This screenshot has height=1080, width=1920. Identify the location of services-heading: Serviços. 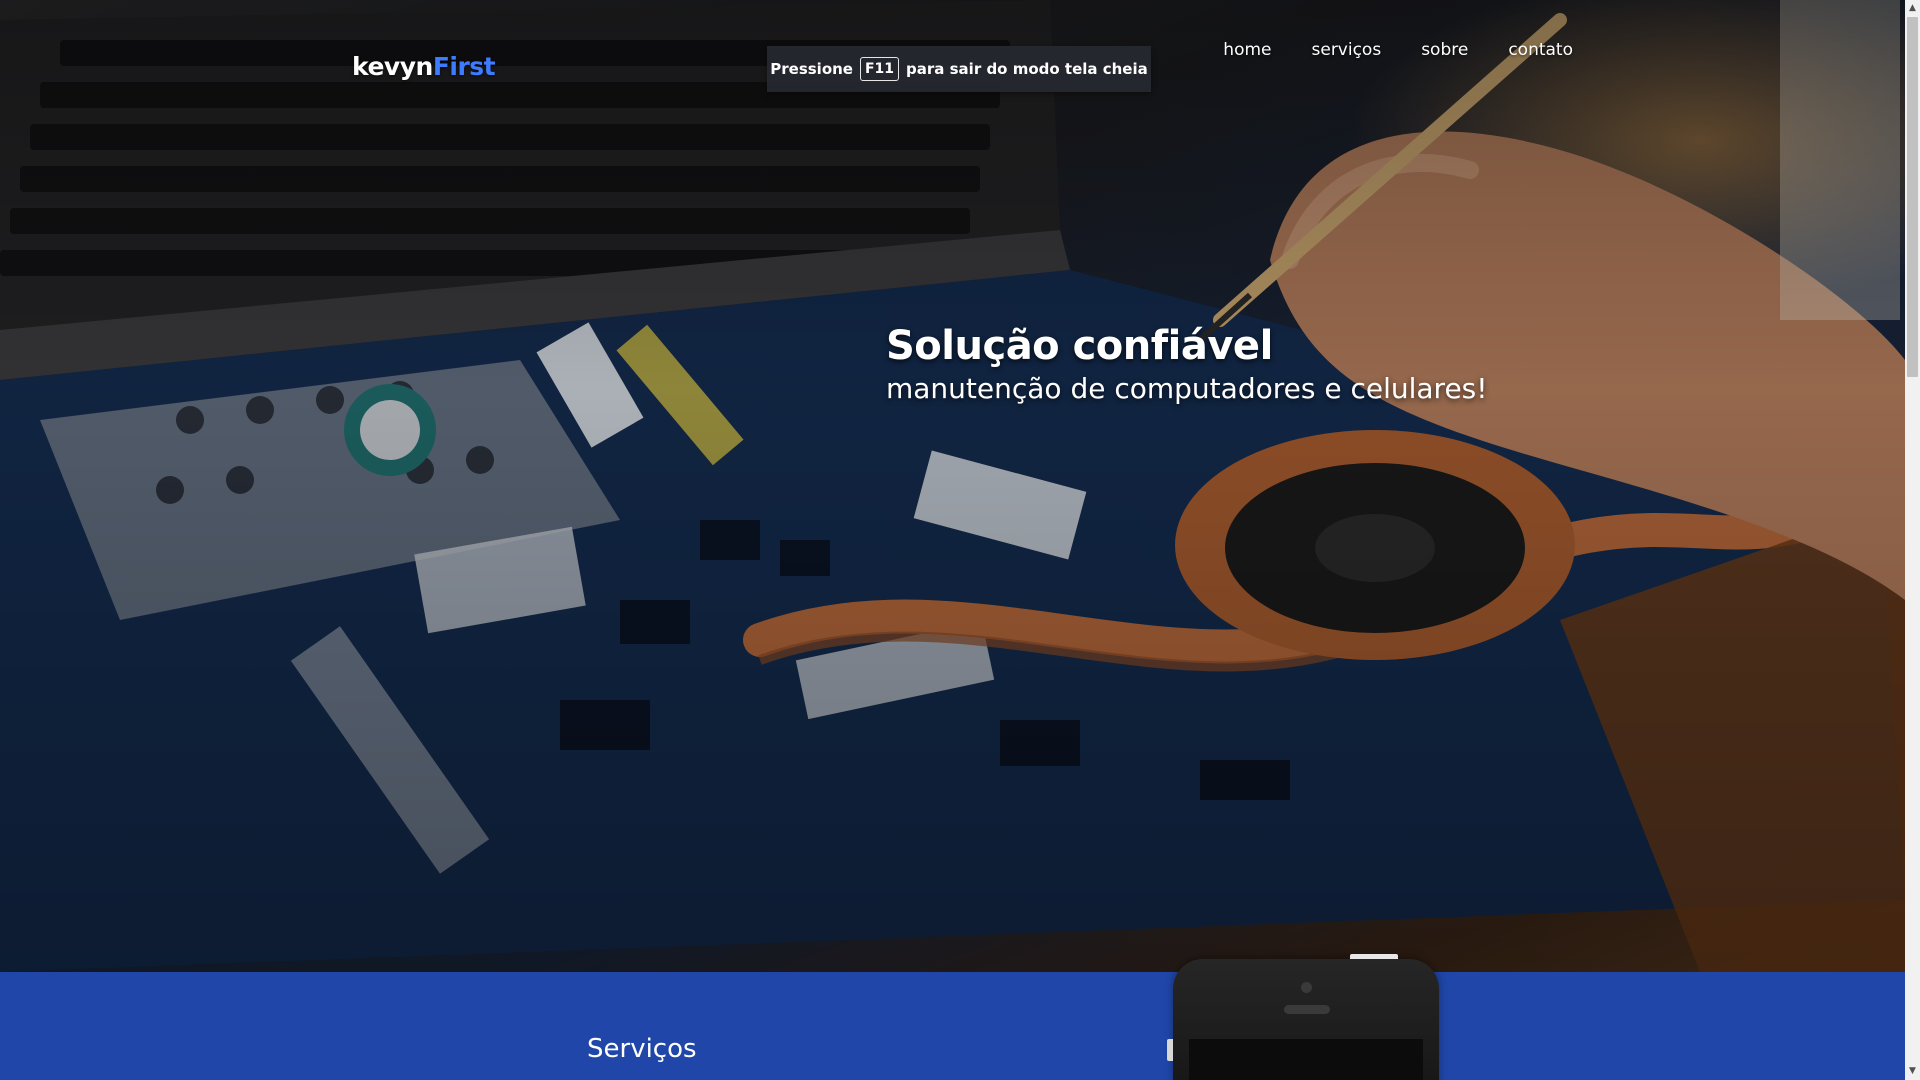
(642, 1049).